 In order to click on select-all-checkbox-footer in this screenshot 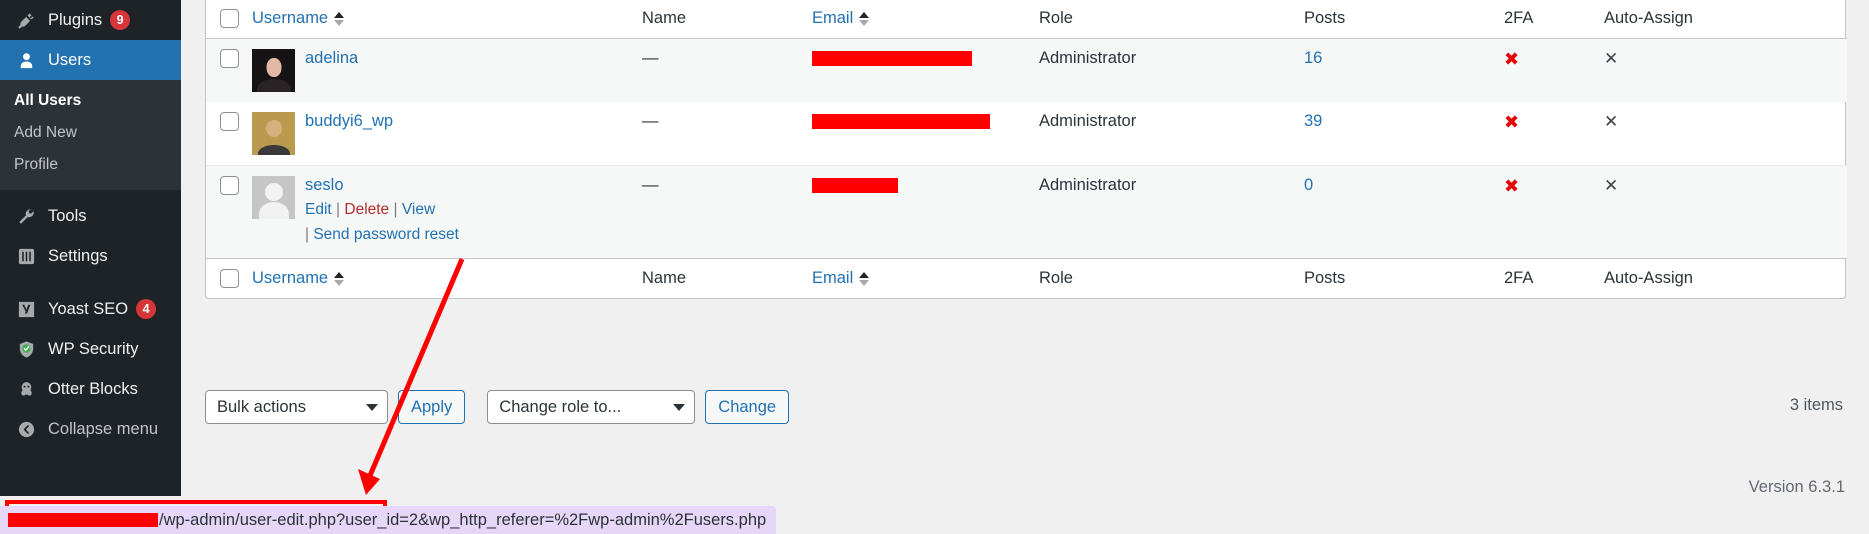, I will do `click(229, 278)`.